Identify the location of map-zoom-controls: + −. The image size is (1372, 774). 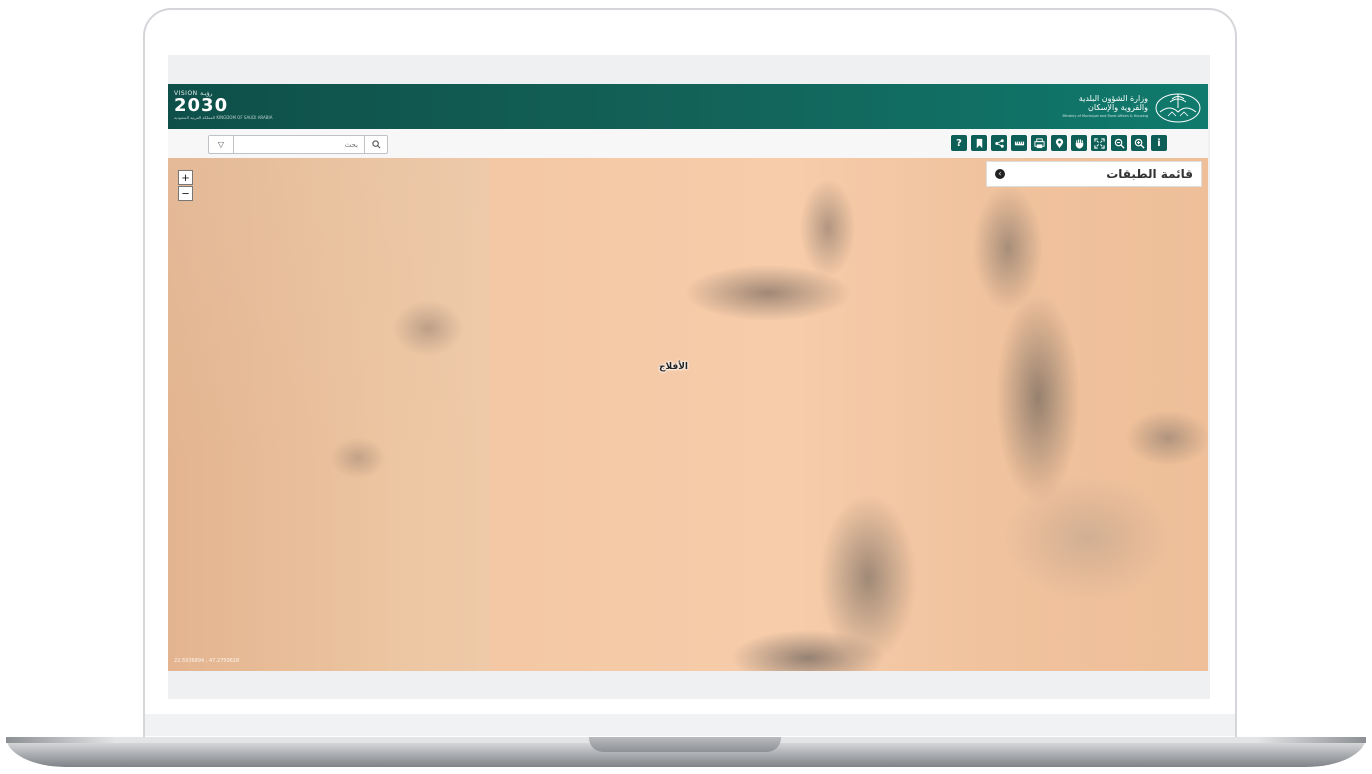
(185, 185).